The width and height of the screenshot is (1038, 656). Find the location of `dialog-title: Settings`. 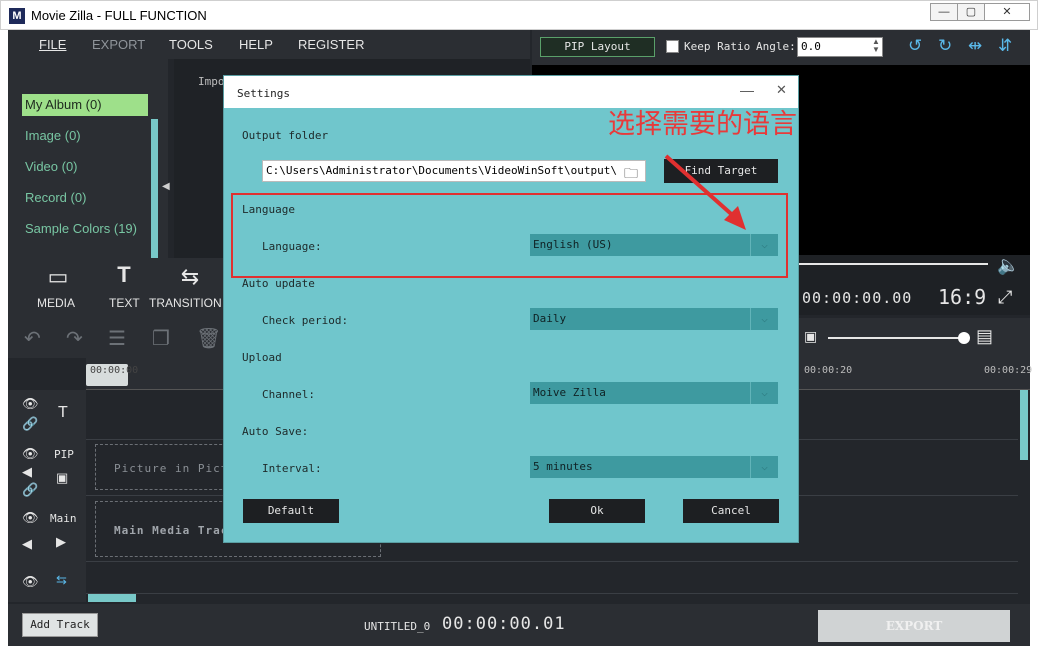

dialog-title: Settings is located at coordinates (263, 93).